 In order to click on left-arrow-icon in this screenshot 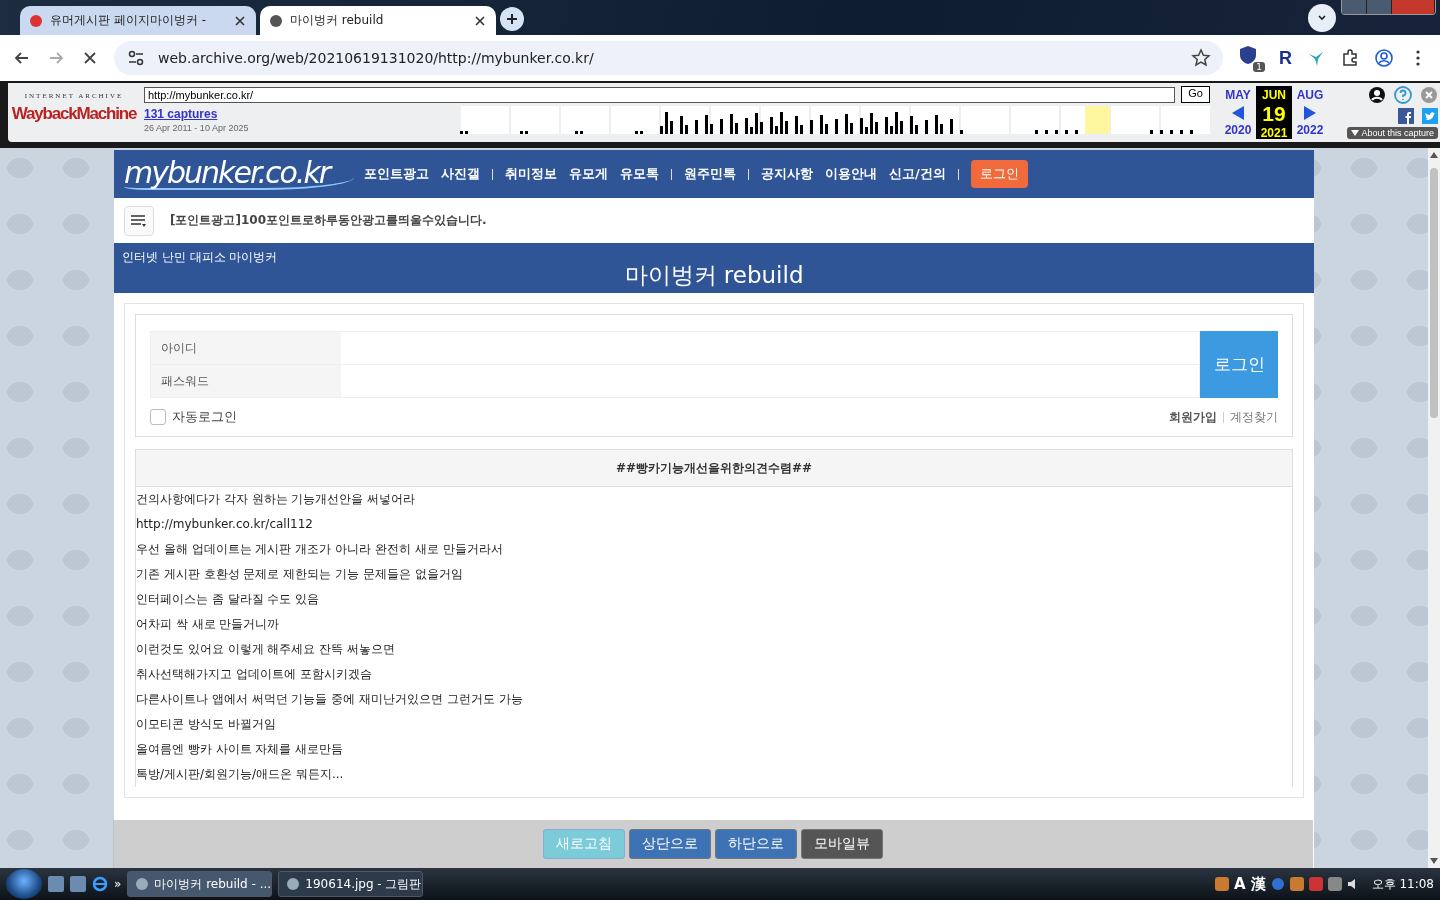, I will do `click(1238, 112)`.